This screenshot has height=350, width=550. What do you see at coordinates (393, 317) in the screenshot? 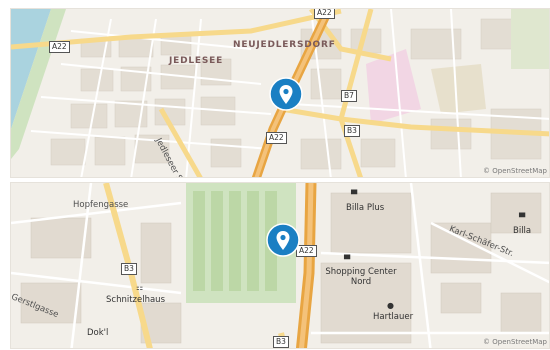
I see `poi-hartlauer: Hartlauer` at bounding box center [393, 317].